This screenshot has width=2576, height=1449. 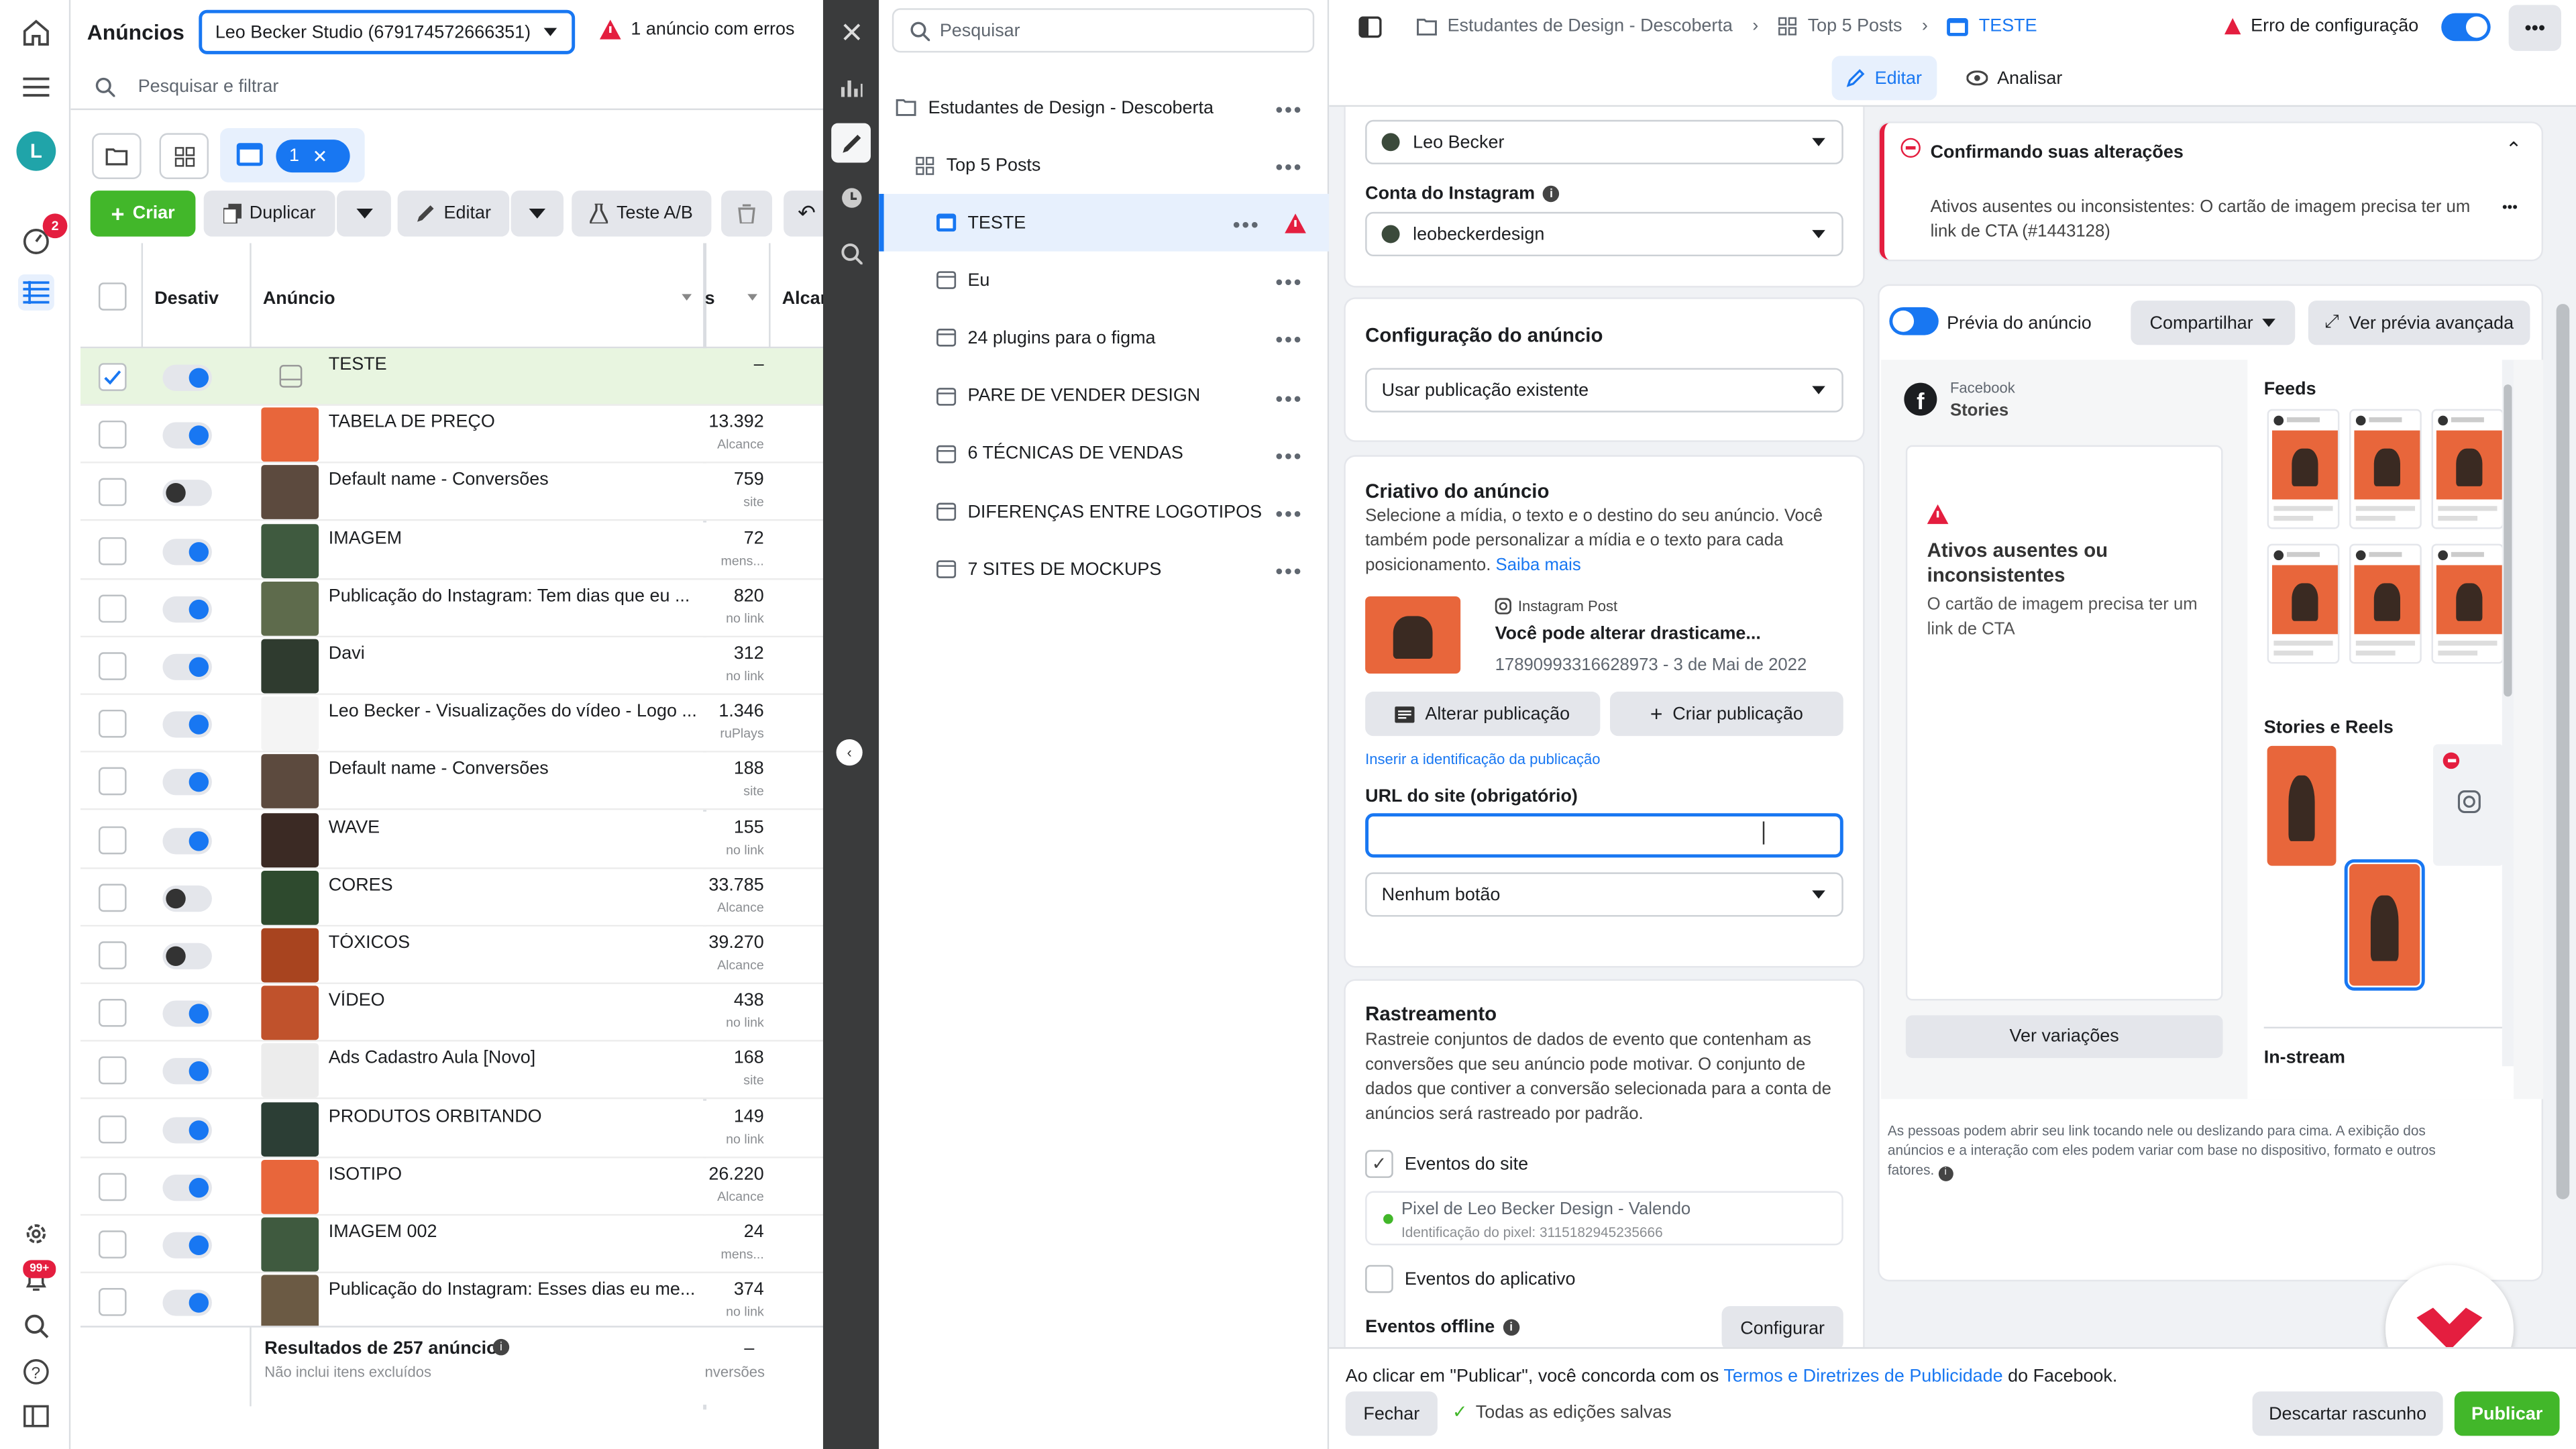 What do you see at coordinates (851, 87) in the screenshot?
I see `chart-icon` at bounding box center [851, 87].